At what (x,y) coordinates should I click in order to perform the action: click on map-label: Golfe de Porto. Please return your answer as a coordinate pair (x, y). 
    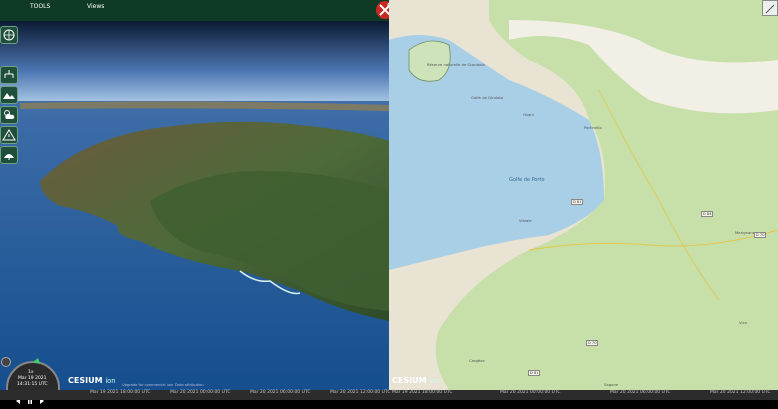
    Looking at the image, I should click on (527, 180).